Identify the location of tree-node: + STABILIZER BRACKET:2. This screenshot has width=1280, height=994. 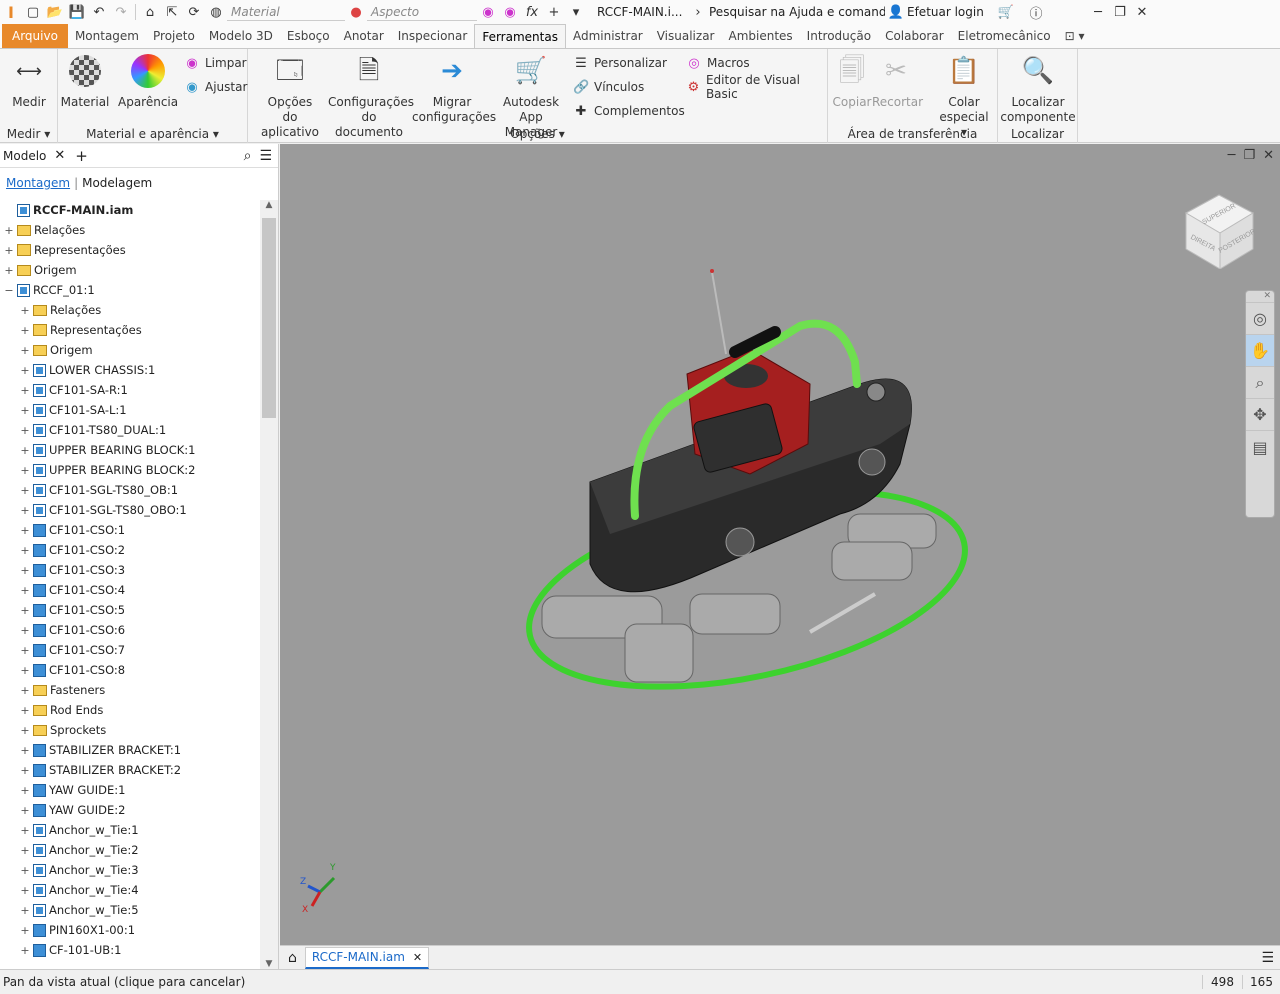
(130, 770).